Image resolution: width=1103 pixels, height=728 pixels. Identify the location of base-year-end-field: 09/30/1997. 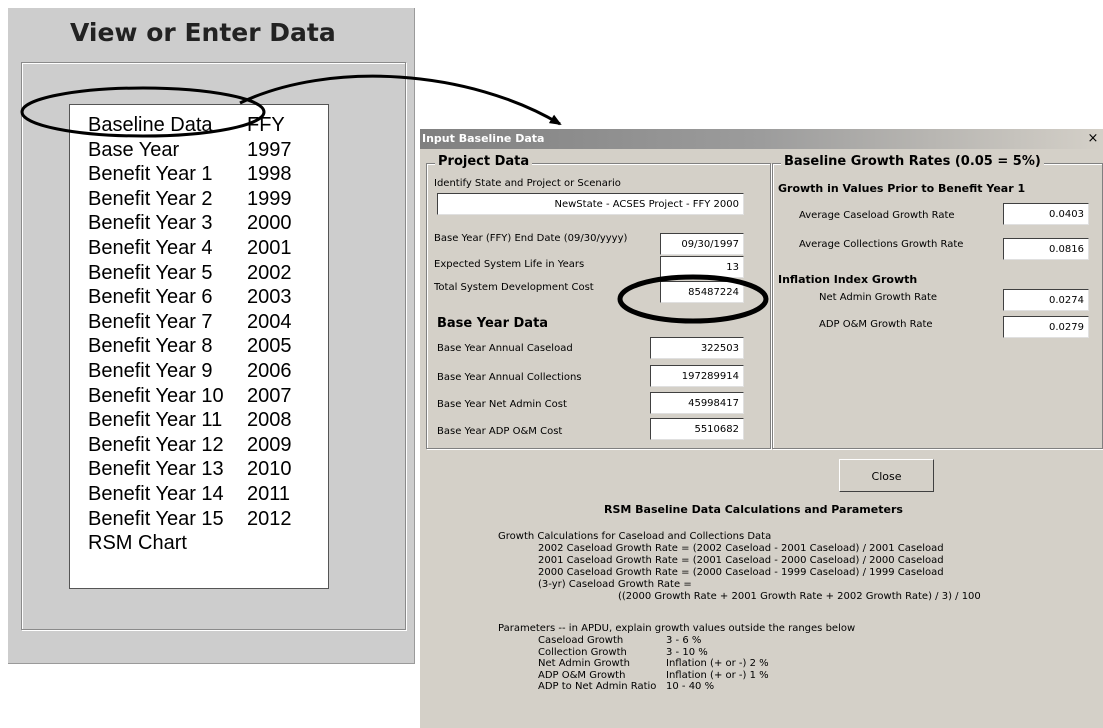
(702, 244).